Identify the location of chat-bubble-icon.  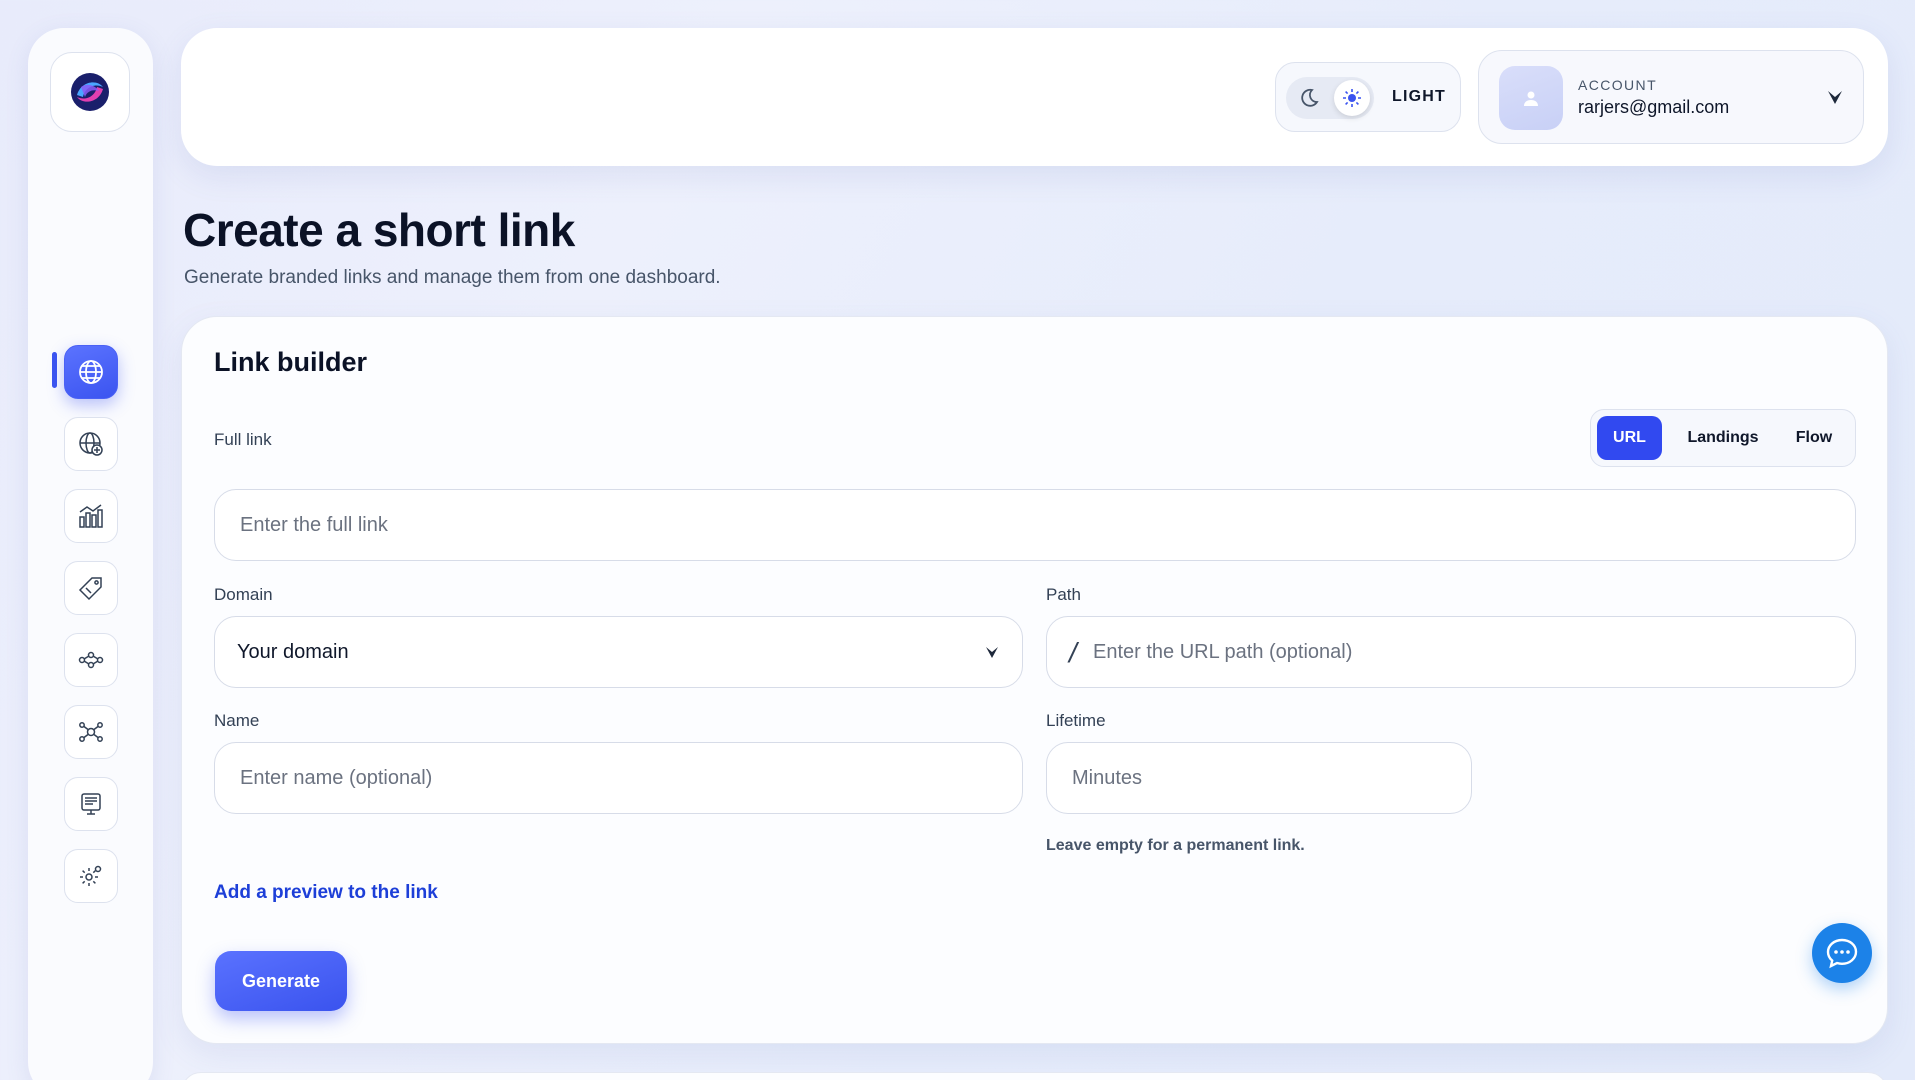
(1842, 953).